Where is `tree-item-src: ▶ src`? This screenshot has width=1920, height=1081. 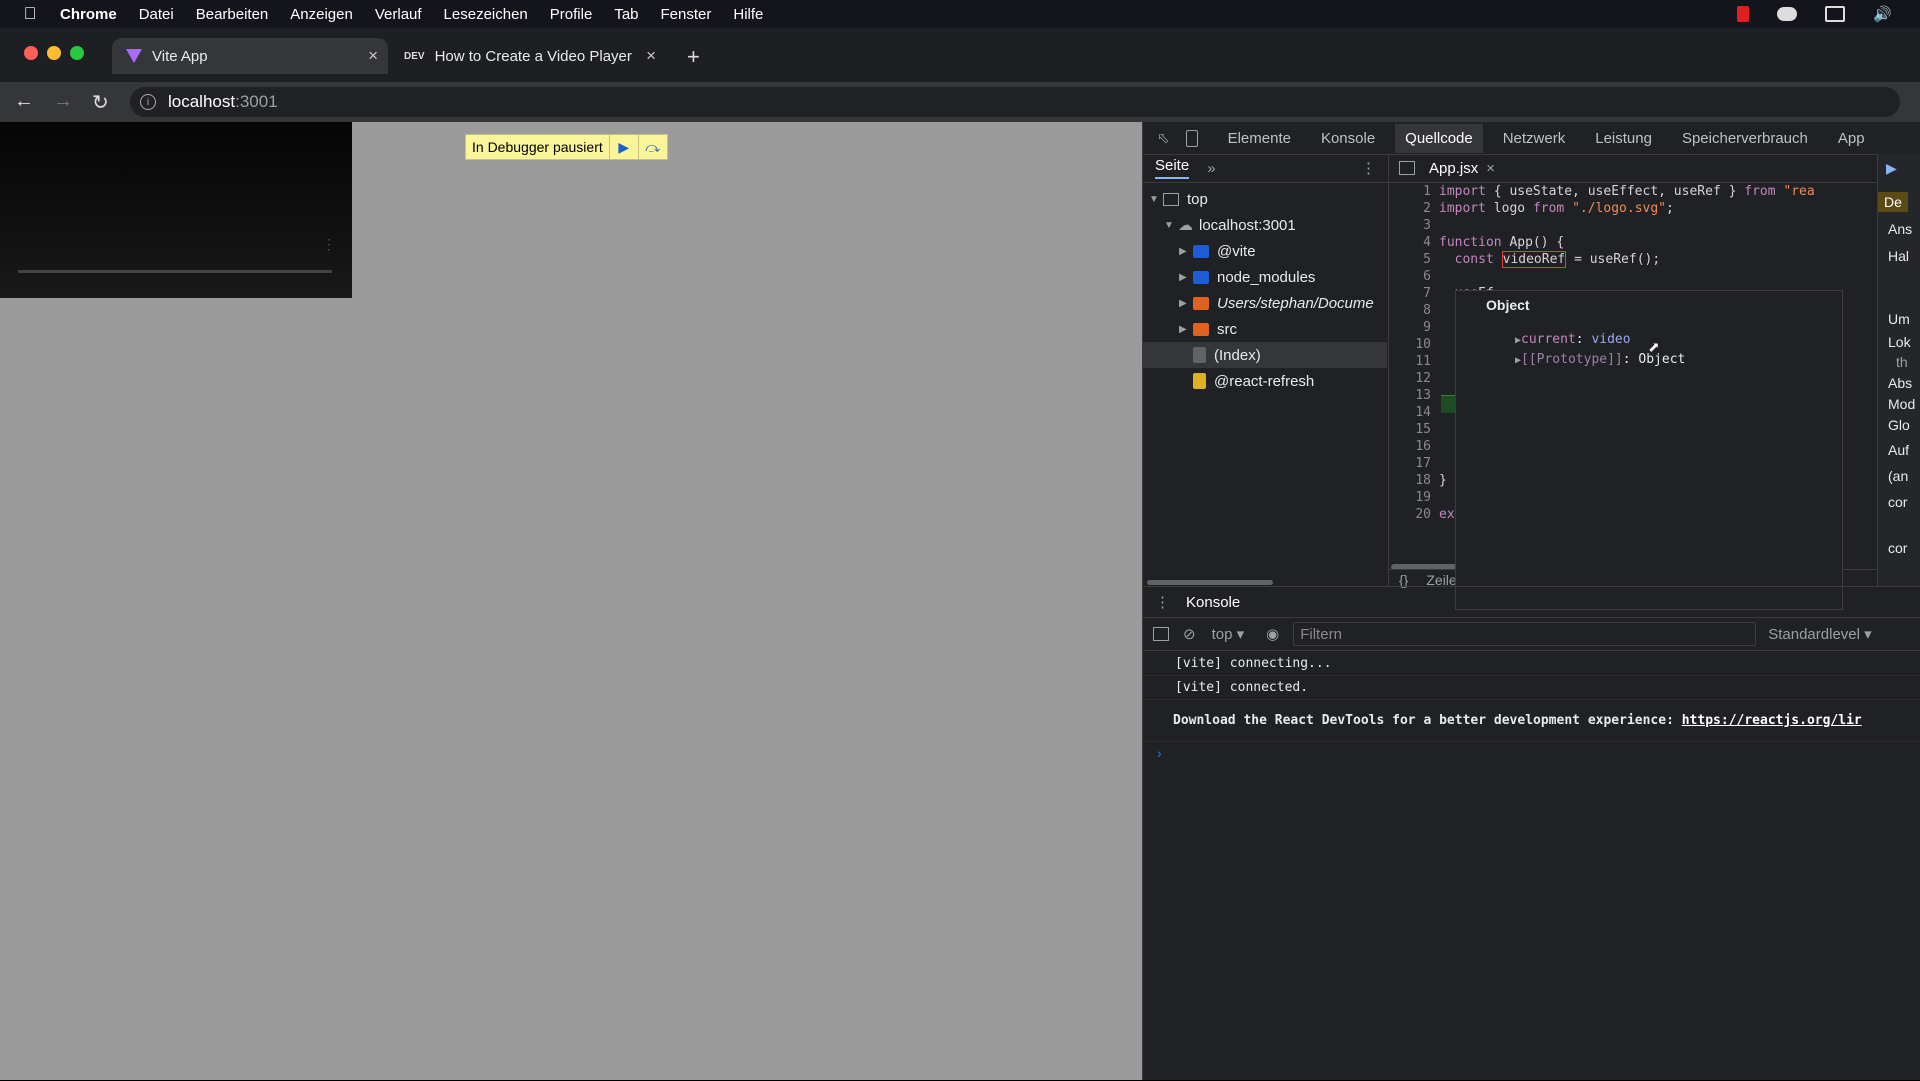 tree-item-src: ▶ src is located at coordinates (1208, 329).